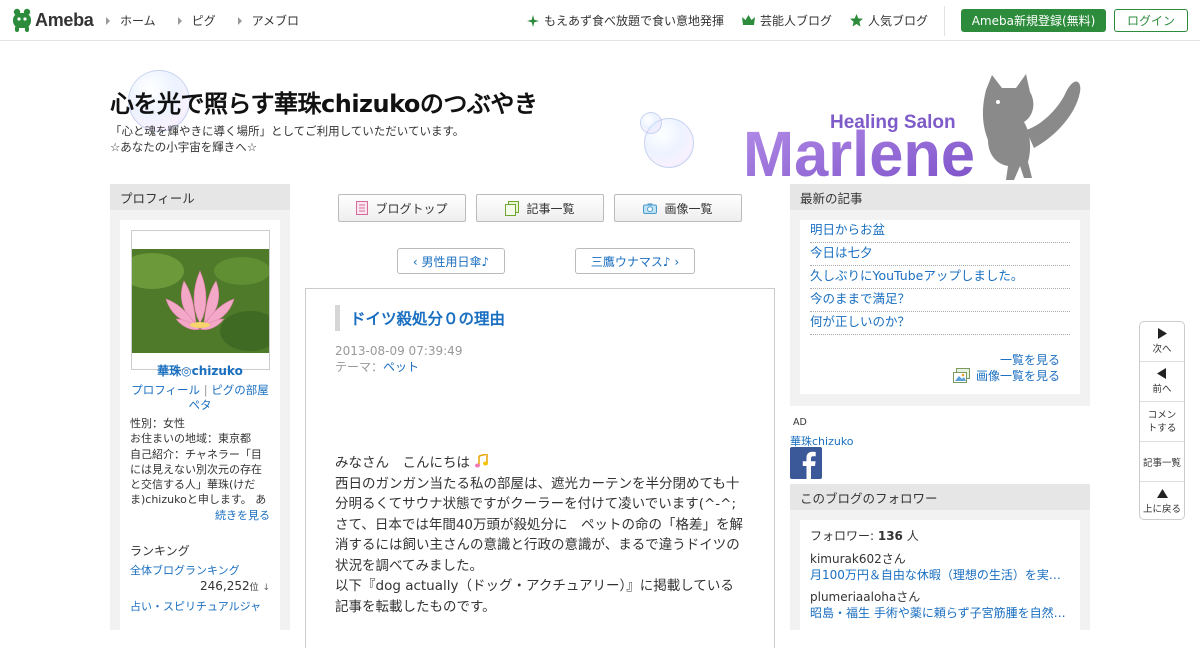 This screenshot has width=1200, height=648. Describe the element at coordinates (482, 460) in the screenshot. I see `music-note-icon` at that location.